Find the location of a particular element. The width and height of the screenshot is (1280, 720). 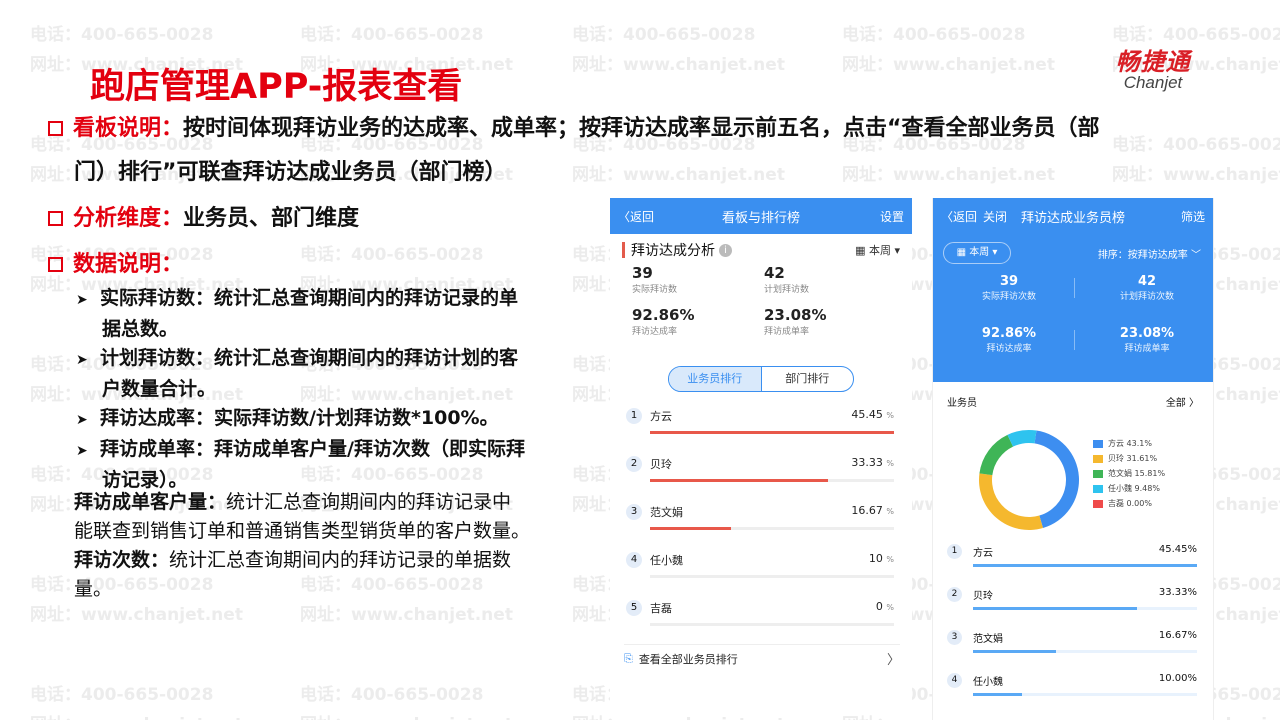

rank-badge: 1 is located at coordinates (634, 416).